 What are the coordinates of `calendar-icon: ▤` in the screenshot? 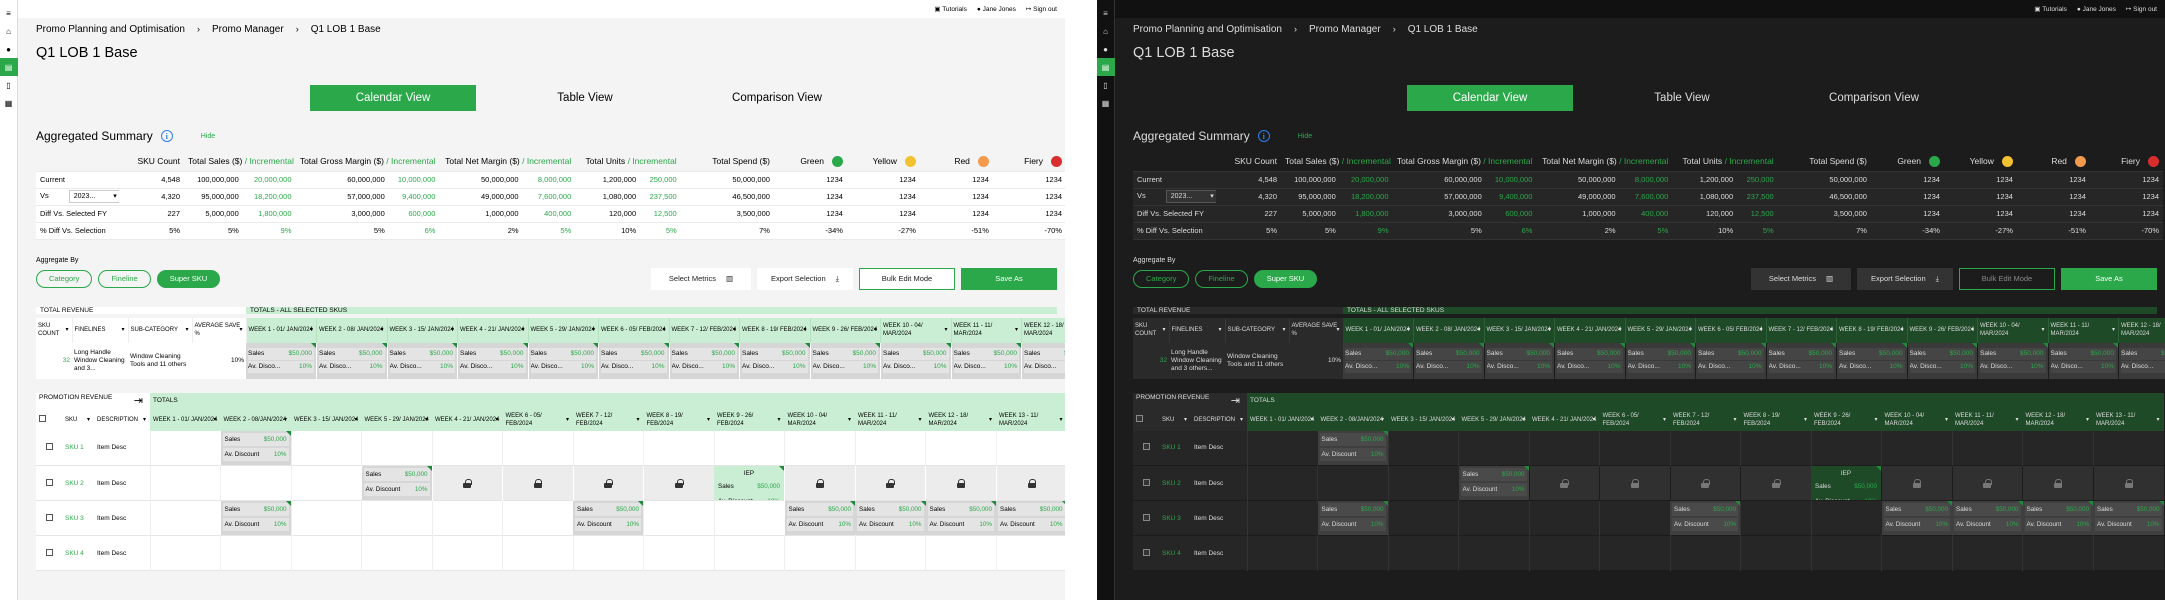 It's located at (1106, 67).